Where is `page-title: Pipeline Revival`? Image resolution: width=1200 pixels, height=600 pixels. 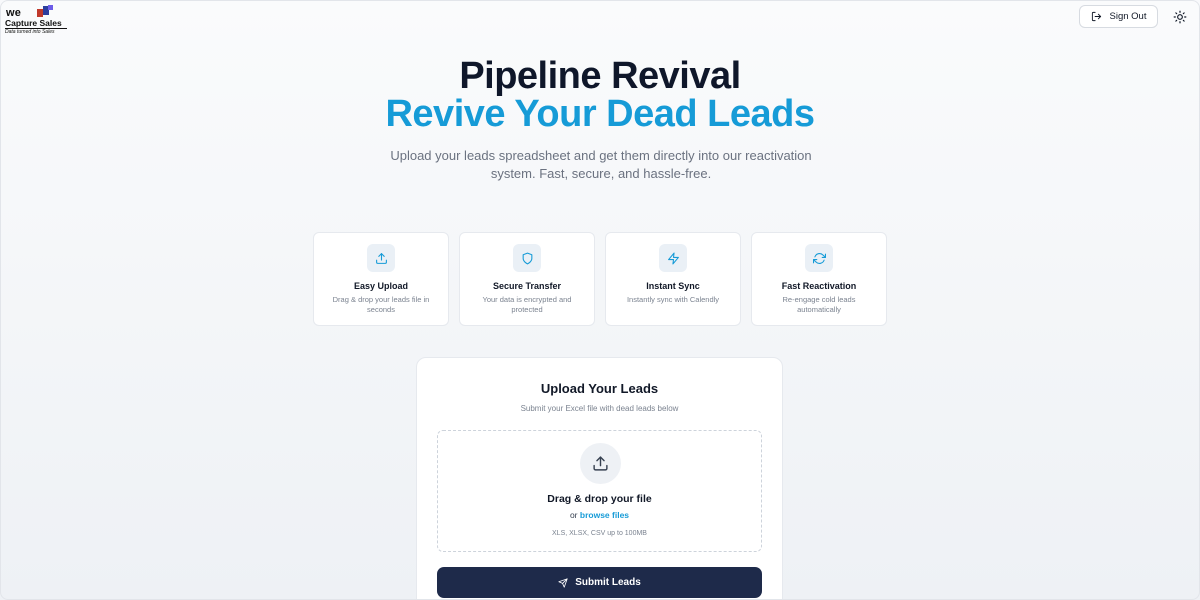
page-title: Pipeline Revival is located at coordinates (600, 76).